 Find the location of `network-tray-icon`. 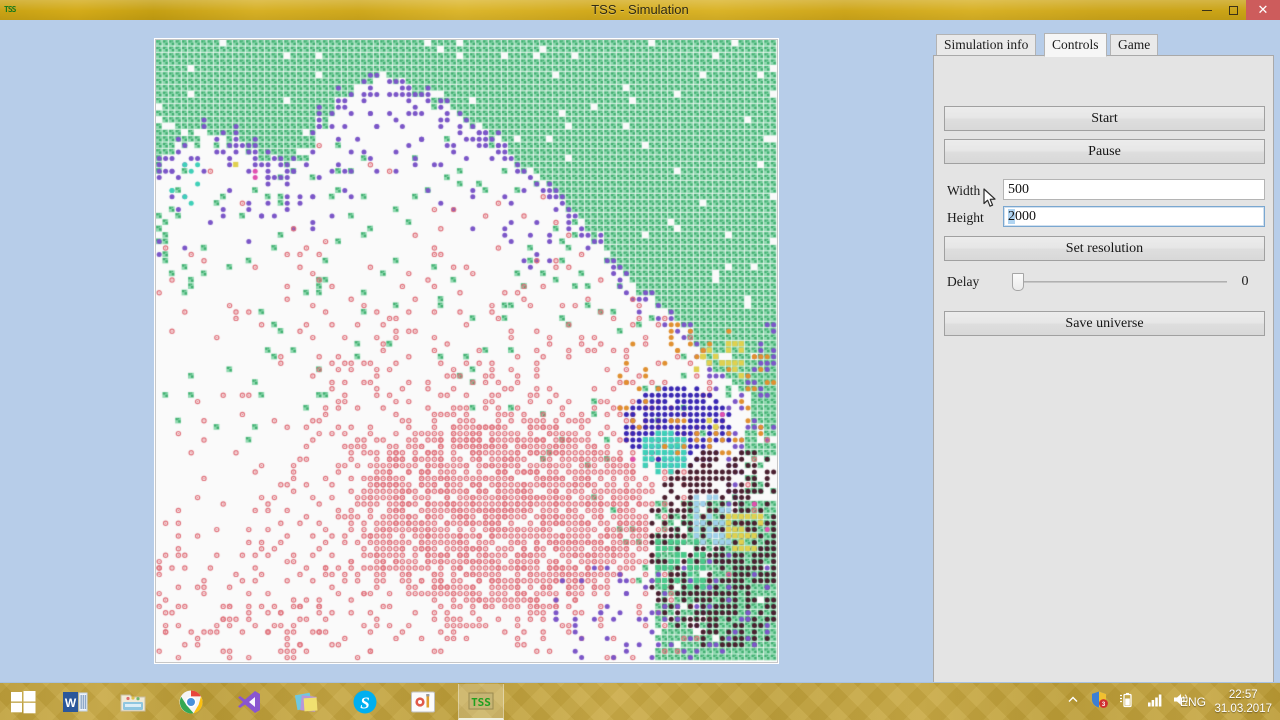

network-tray-icon is located at coordinates (1155, 702).